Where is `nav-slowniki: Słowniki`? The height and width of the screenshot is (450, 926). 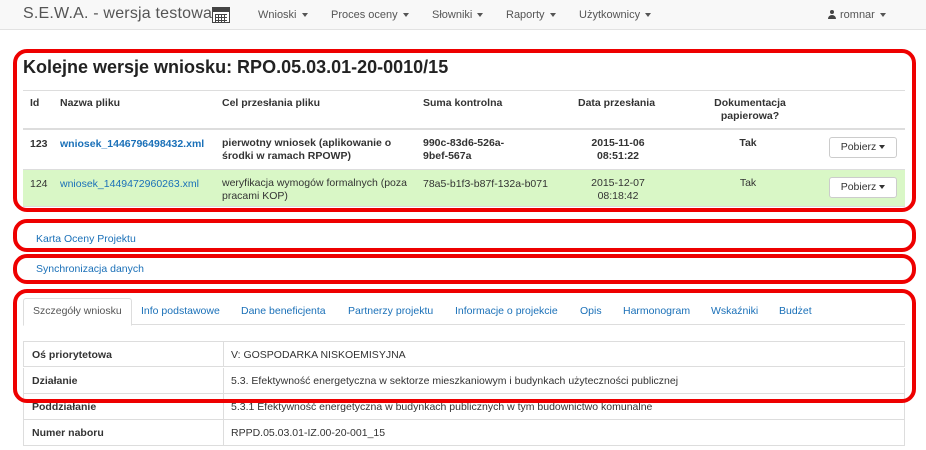 nav-slowniki: Słowniki is located at coordinates (458, 15).